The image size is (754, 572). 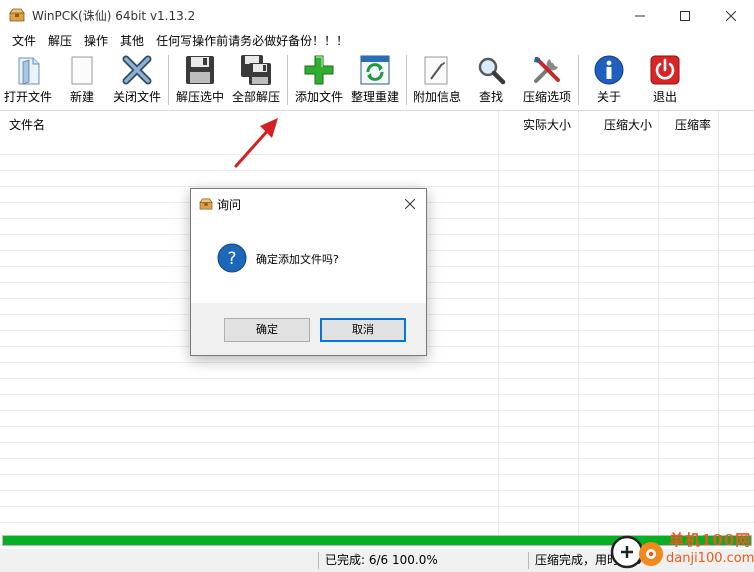 I want to click on add-file-icon, so click(x=319, y=70).